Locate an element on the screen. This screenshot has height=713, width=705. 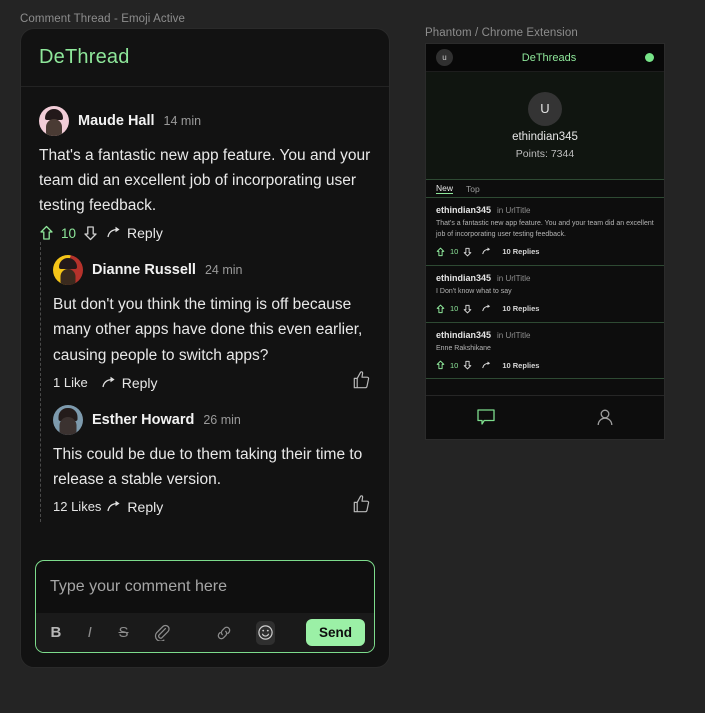
extension-topbar: u DeThreads is located at coordinates (545, 58).